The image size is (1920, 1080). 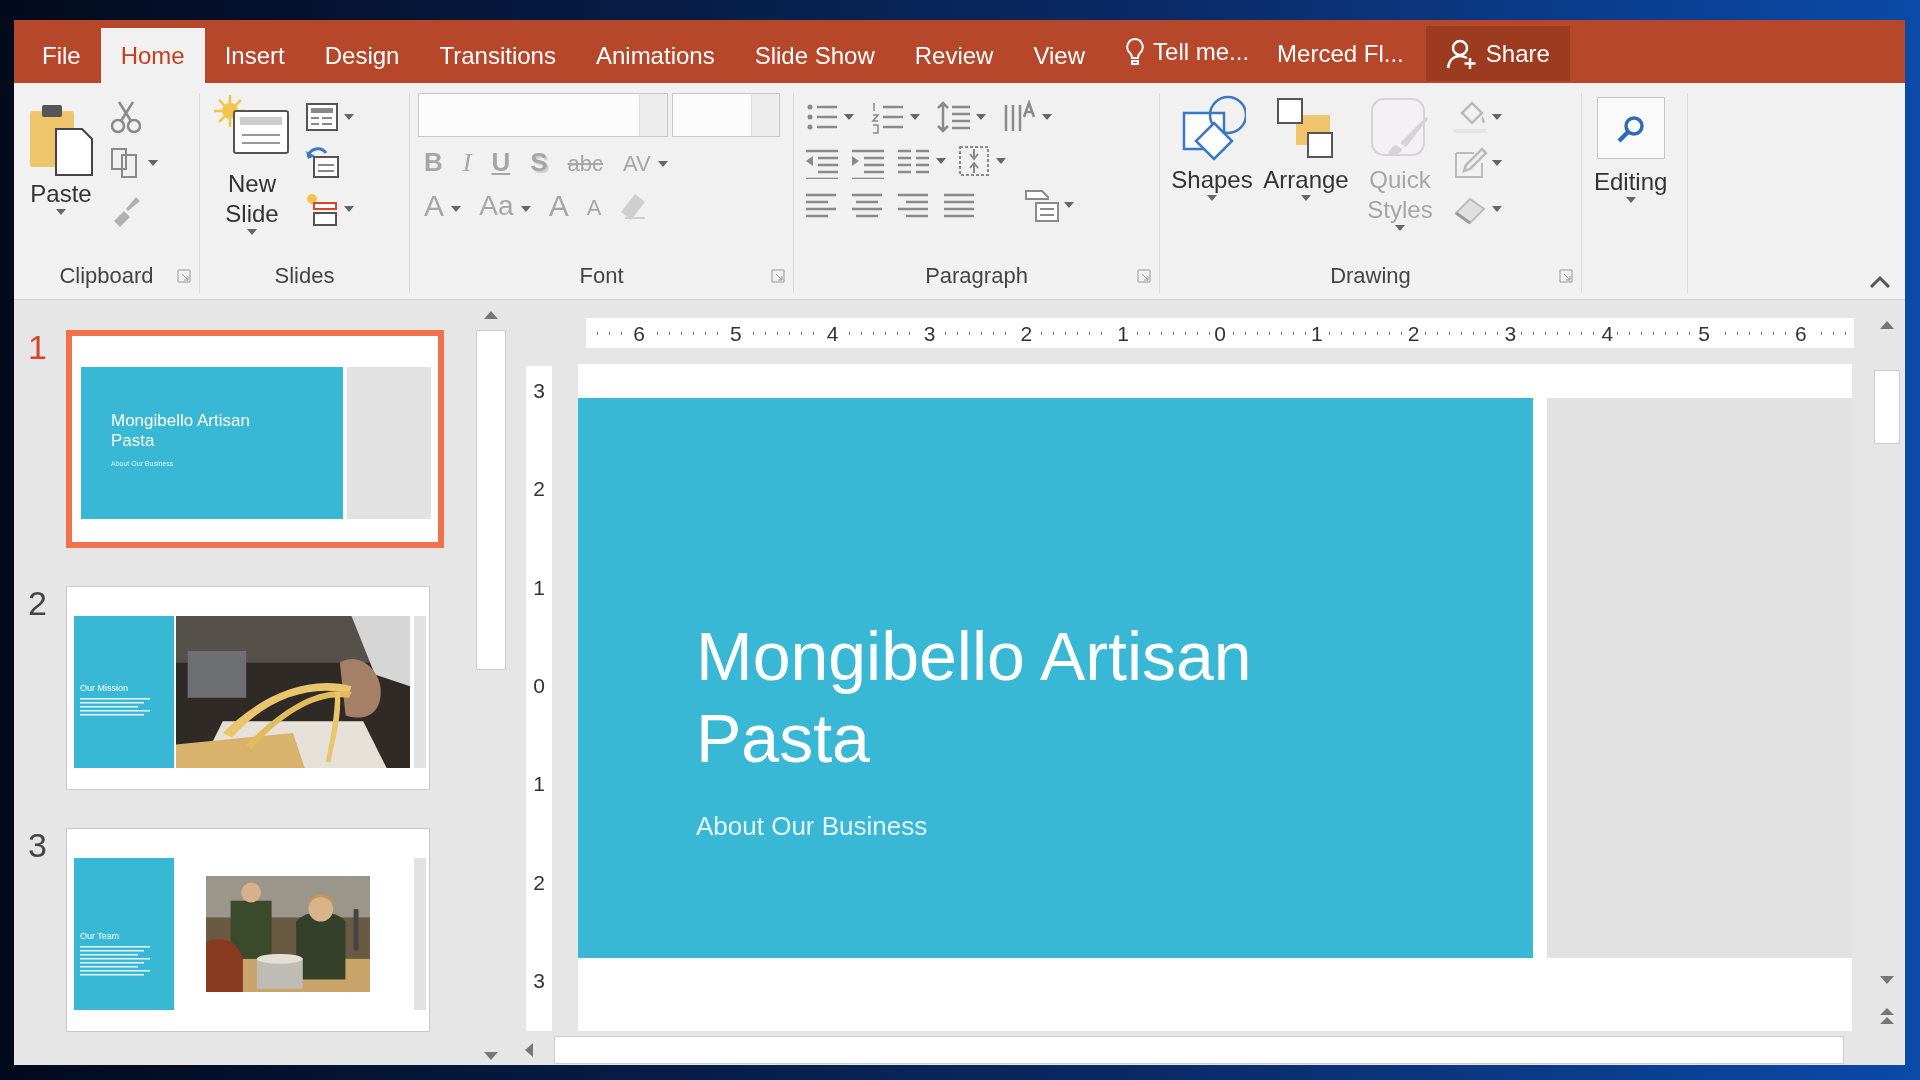 What do you see at coordinates (1461, 53) in the screenshot?
I see `person-add-icon` at bounding box center [1461, 53].